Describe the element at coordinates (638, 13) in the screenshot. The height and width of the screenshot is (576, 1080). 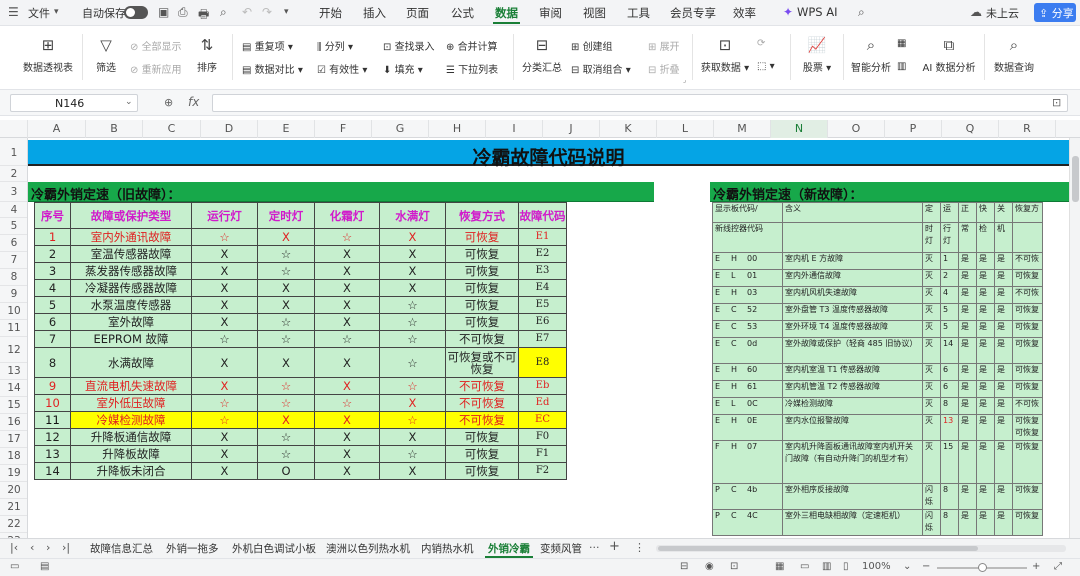
I see `menu-tools: 工具` at that location.